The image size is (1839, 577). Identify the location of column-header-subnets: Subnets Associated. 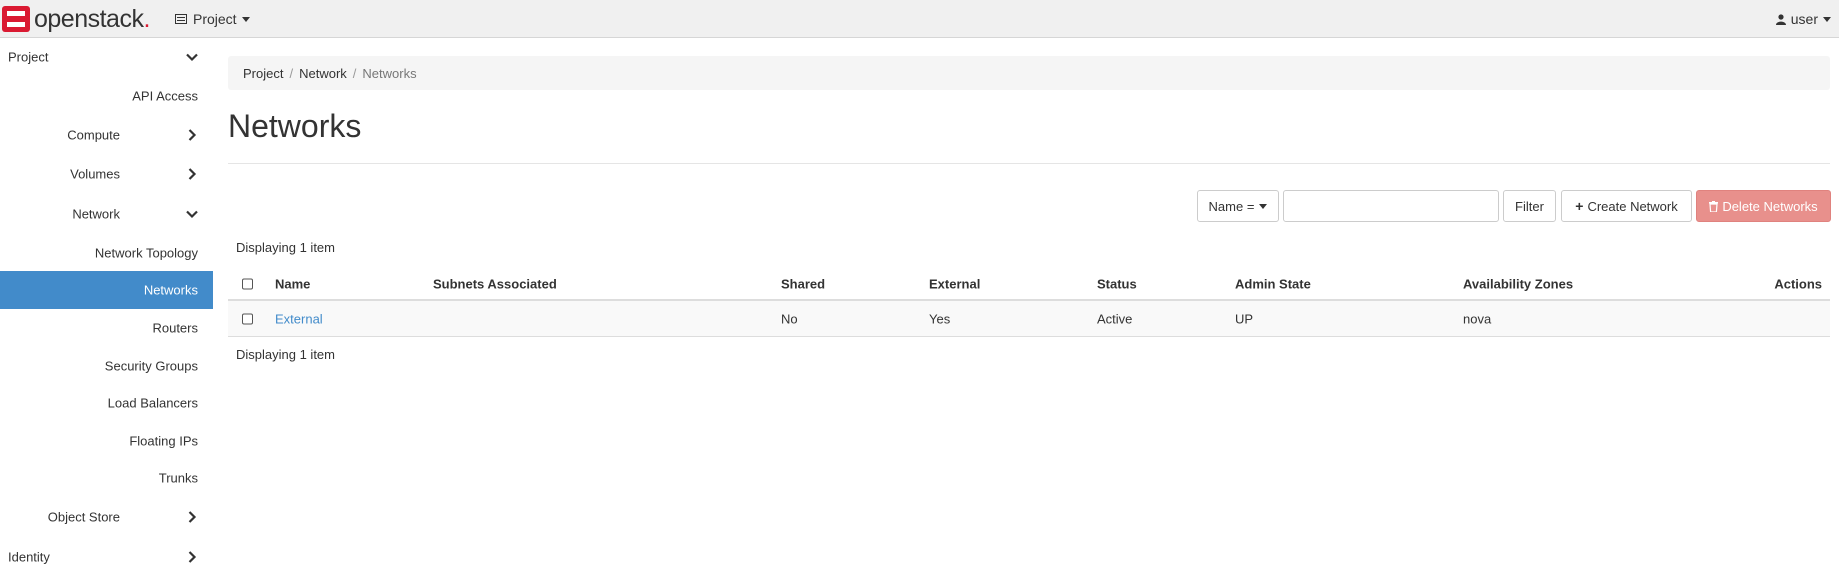
(495, 283).